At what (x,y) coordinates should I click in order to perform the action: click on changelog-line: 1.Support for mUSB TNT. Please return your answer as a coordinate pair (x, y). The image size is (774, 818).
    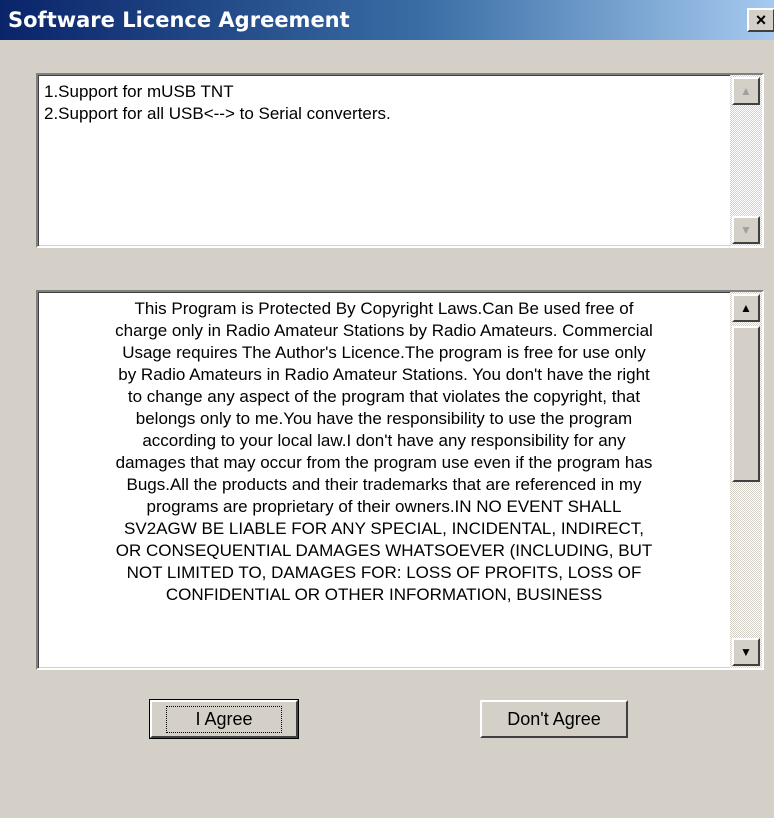
    Looking at the image, I should click on (139, 91).